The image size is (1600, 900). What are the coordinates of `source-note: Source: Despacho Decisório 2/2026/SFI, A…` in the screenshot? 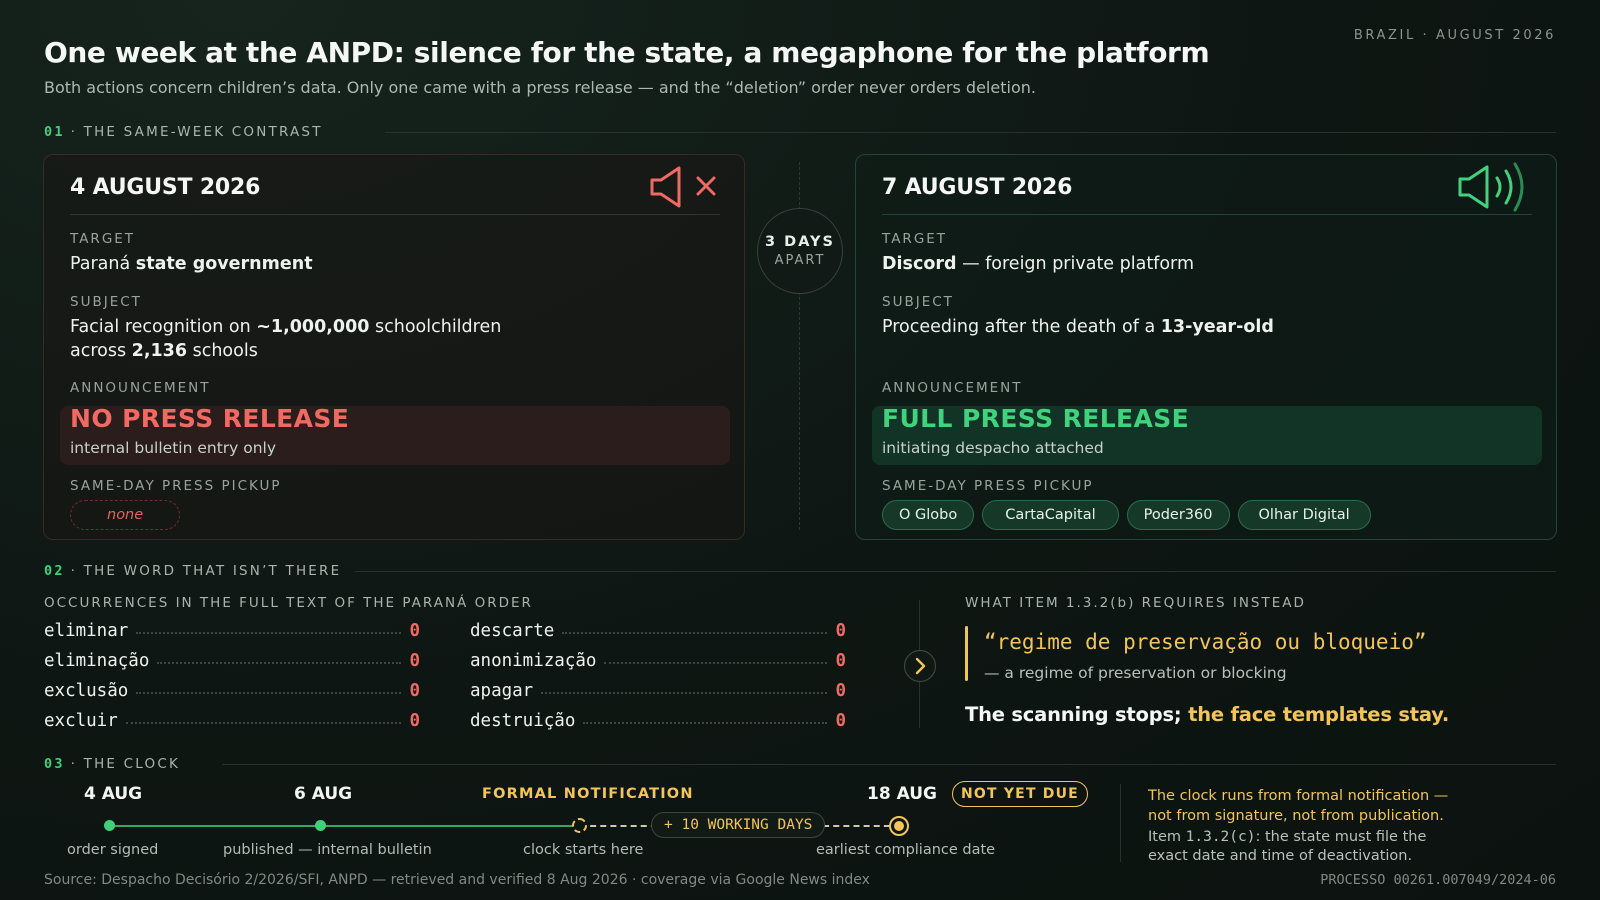 It's located at (457, 880).